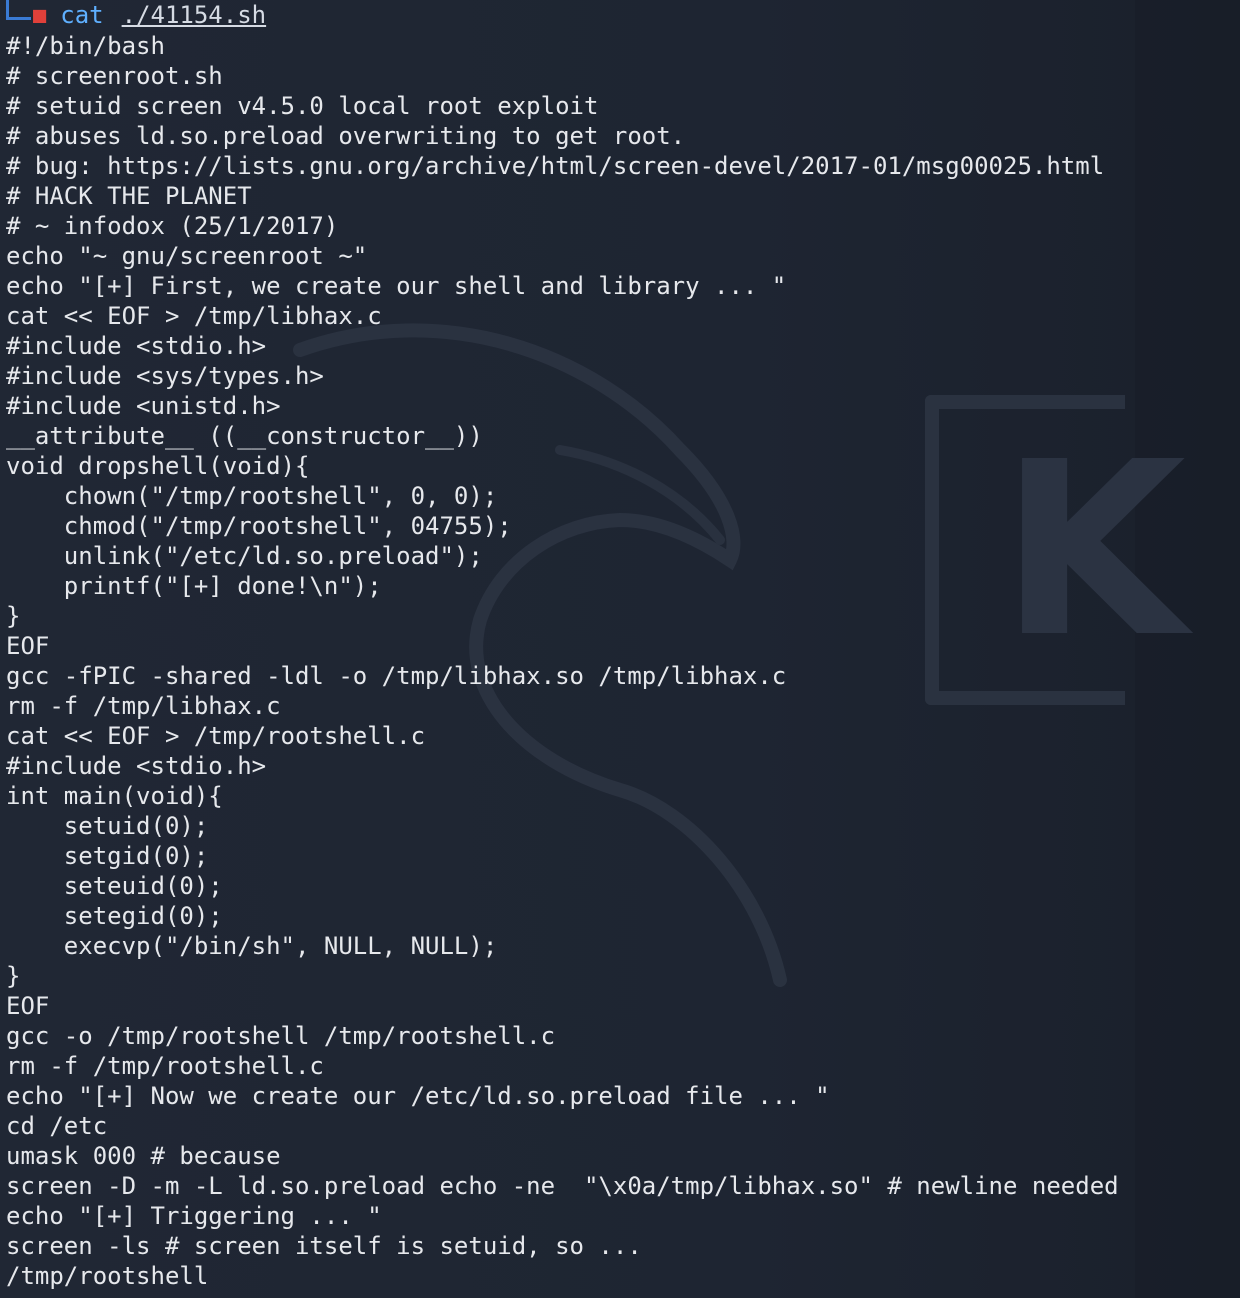  I want to click on code-line: gcc -o /tmp/rootshell /tmp/rootshell.c, so click(281, 1036).